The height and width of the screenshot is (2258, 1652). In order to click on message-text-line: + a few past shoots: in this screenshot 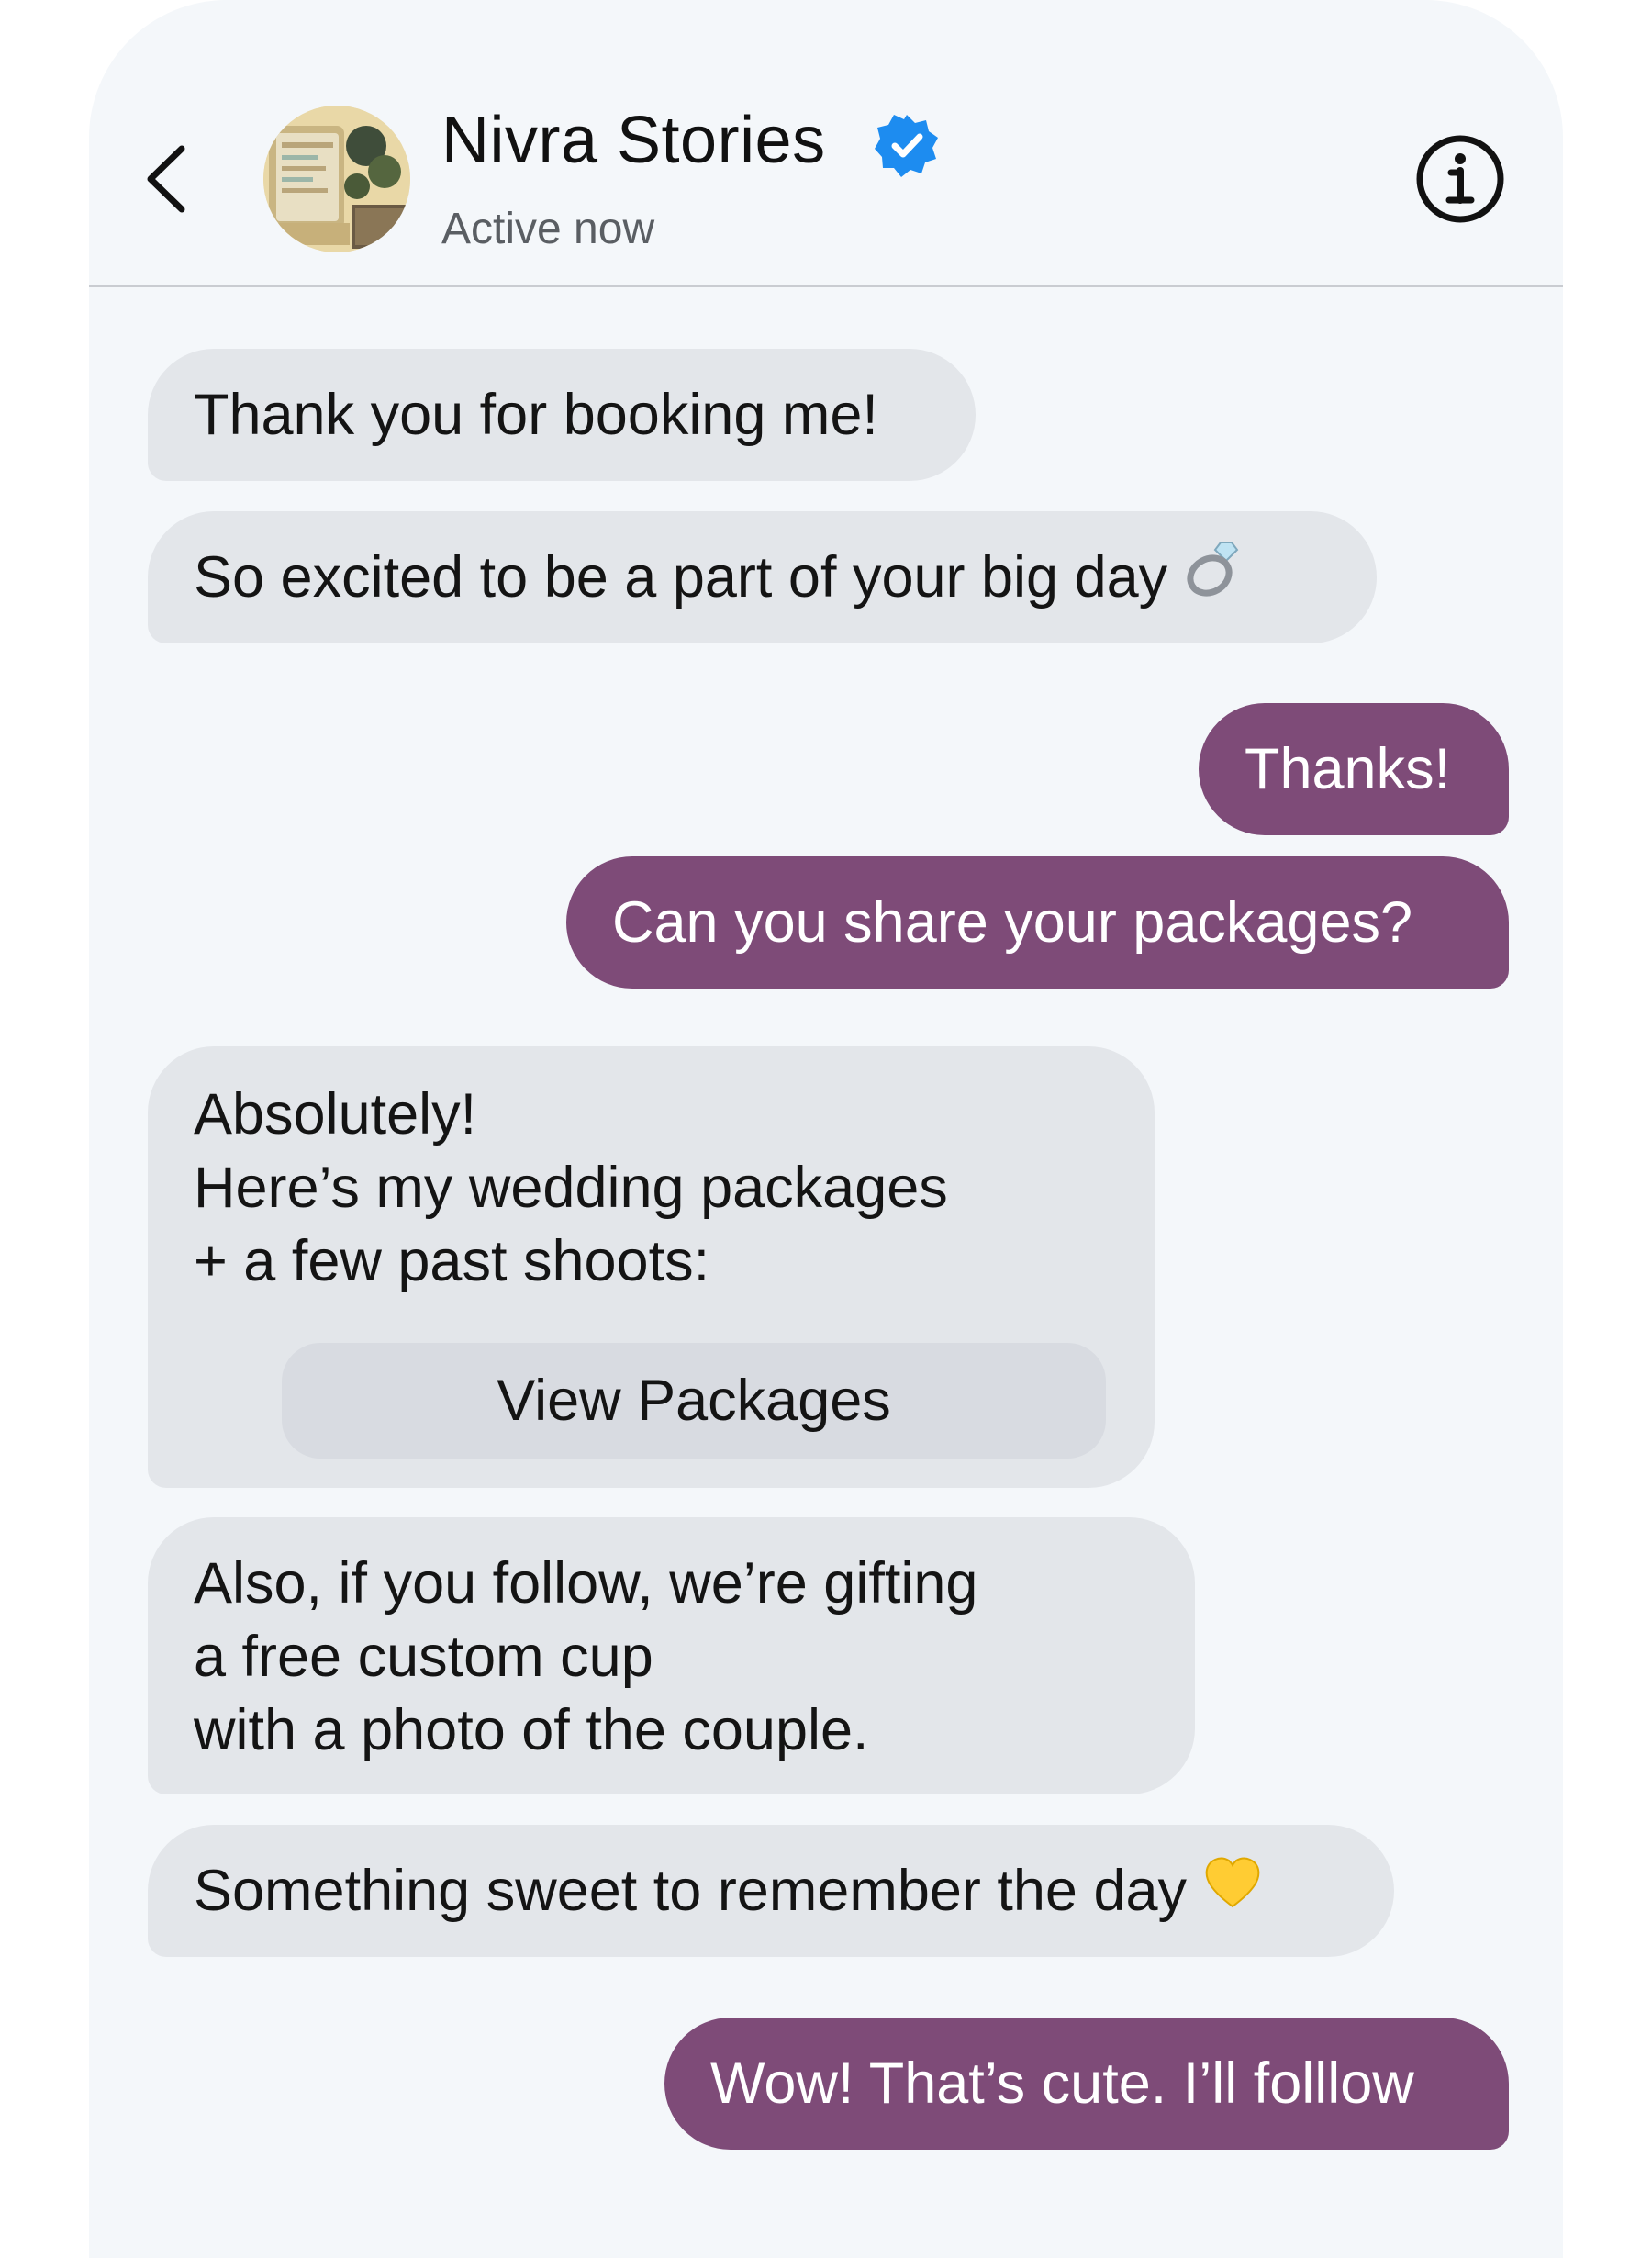, I will do `click(452, 1261)`.